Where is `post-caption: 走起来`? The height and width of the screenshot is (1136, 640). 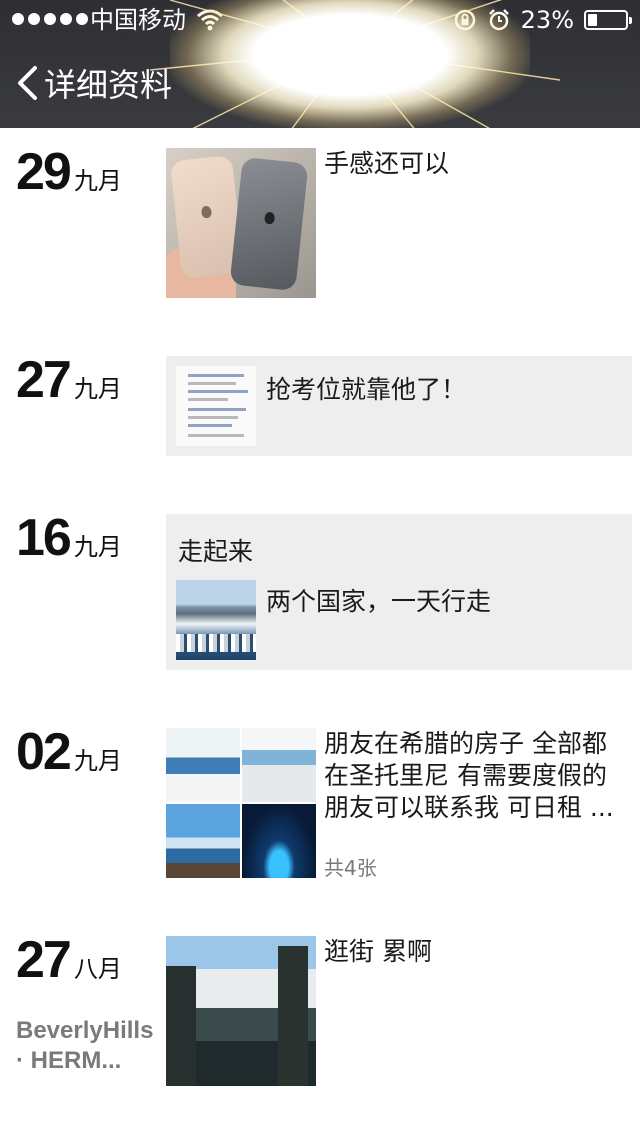 post-caption: 走起来 is located at coordinates (216, 551).